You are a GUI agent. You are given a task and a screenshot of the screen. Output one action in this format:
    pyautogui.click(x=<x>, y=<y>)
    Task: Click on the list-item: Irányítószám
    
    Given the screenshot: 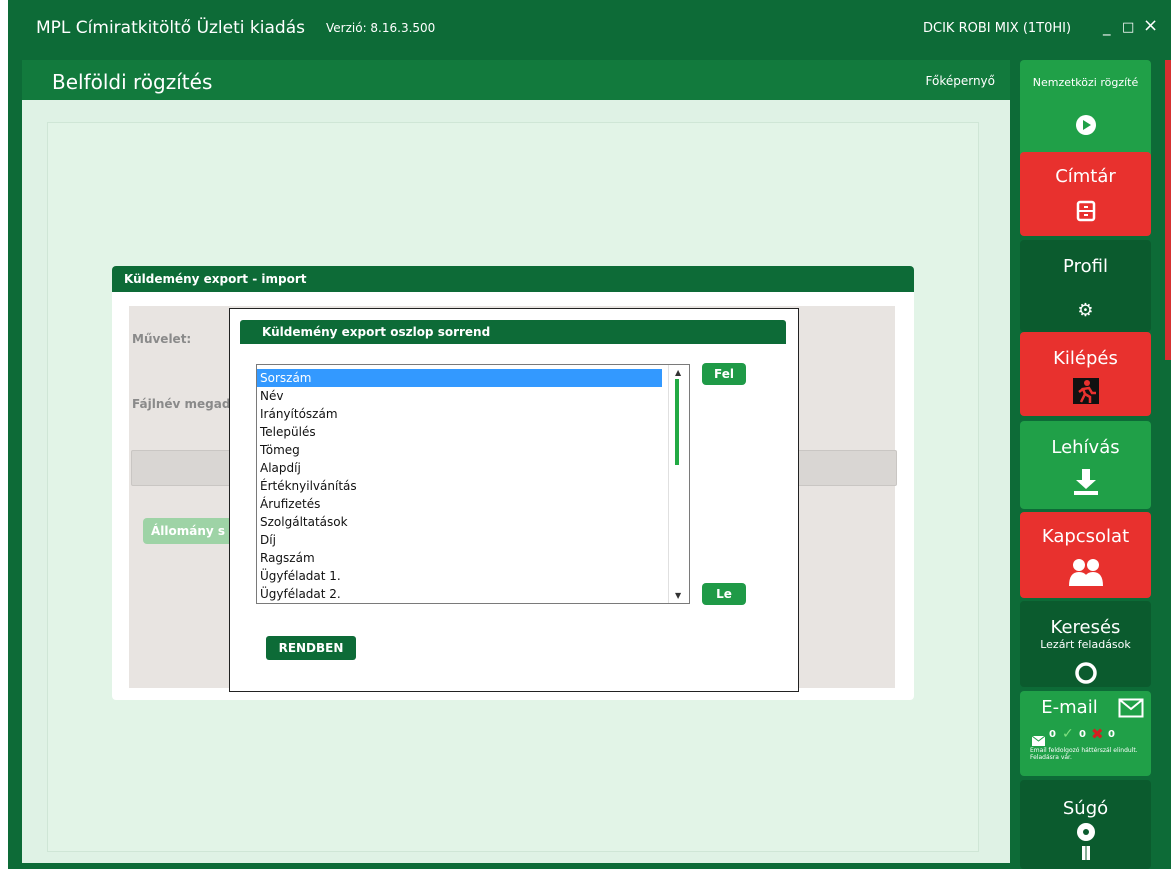 What is the action you would take?
    pyautogui.click(x=459, y=414)
    